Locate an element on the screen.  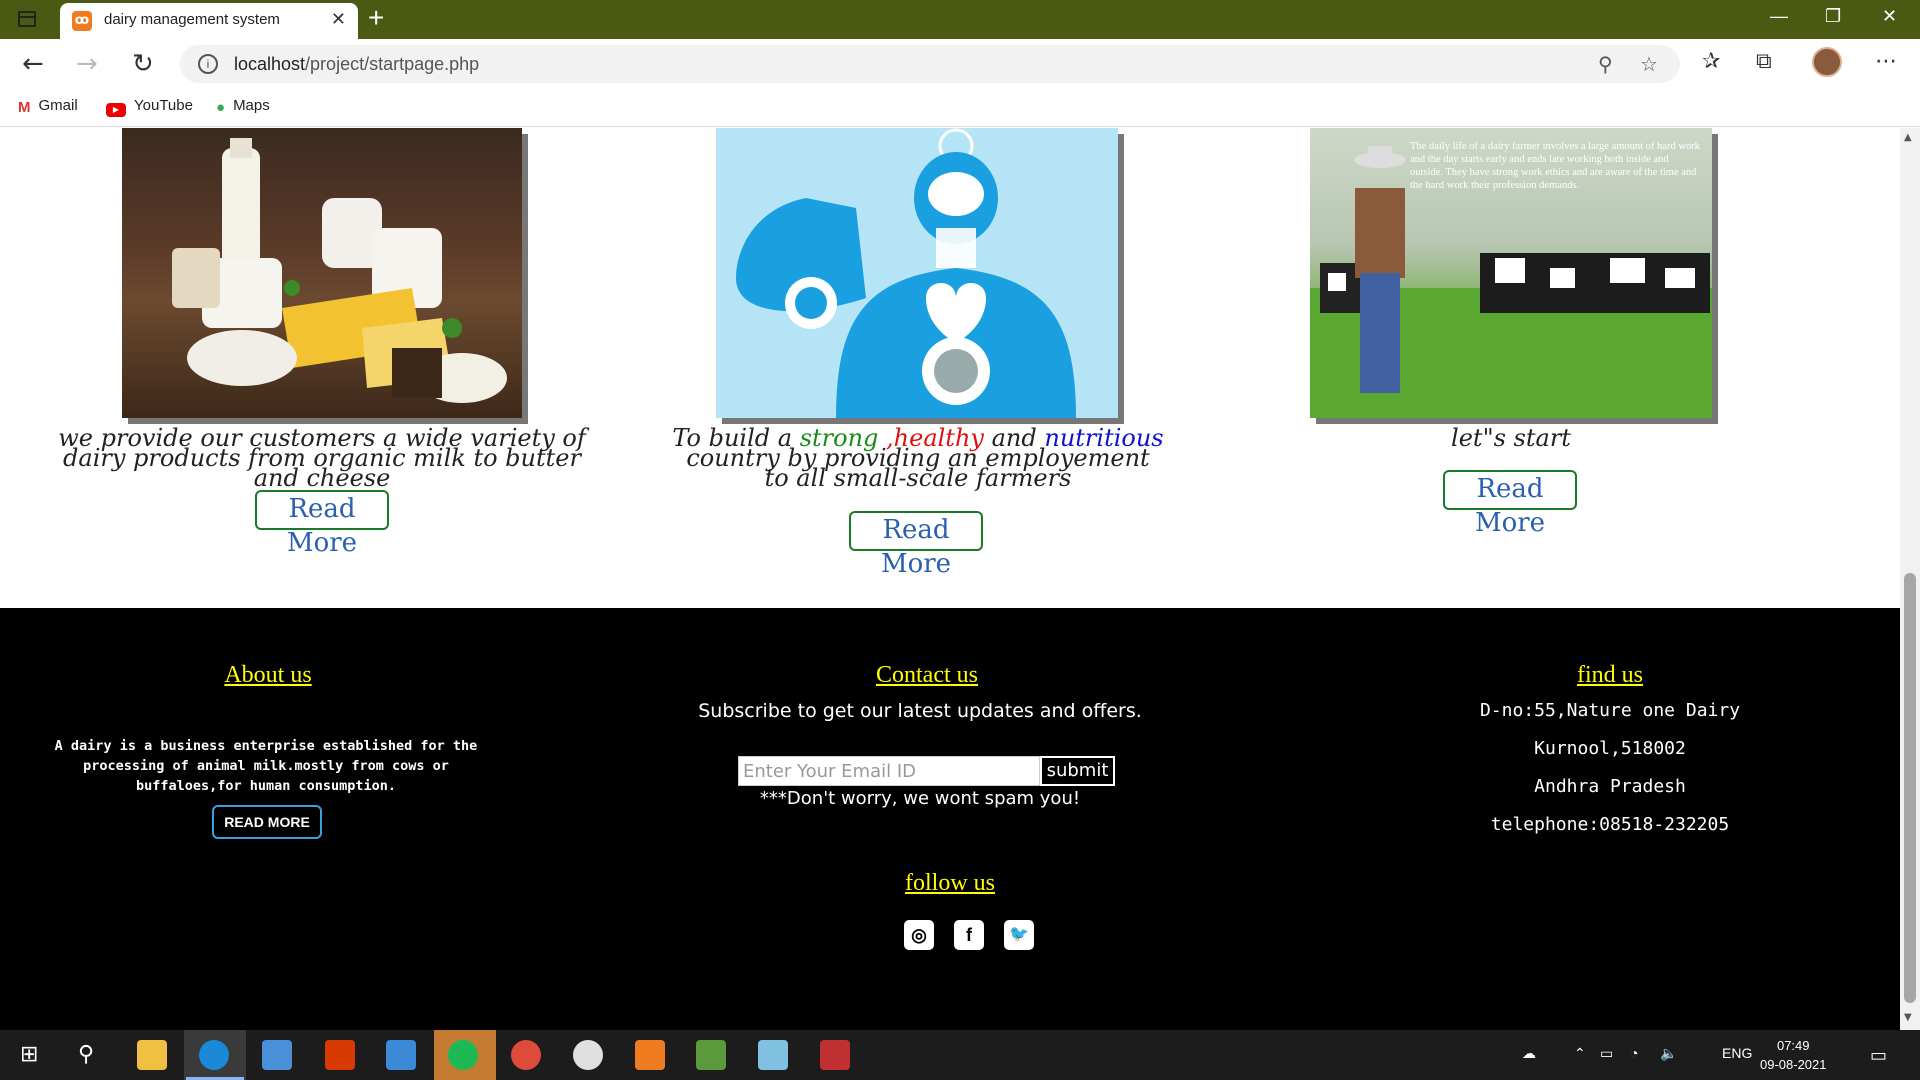
reload-icon: ↻ is located at coordinates (143, 64).